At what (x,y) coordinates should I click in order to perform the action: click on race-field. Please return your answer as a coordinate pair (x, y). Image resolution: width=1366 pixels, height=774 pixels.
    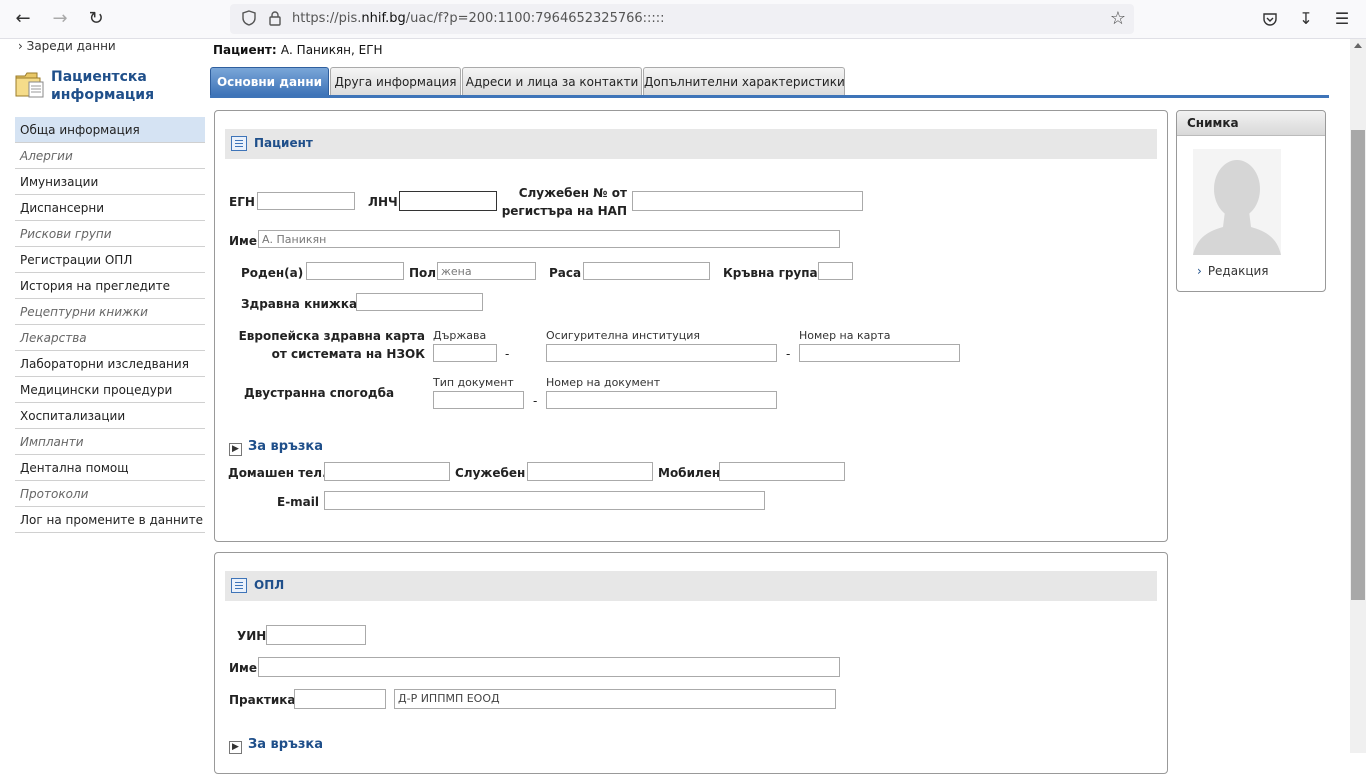
    Looking at the image, I should click on (646, 271).